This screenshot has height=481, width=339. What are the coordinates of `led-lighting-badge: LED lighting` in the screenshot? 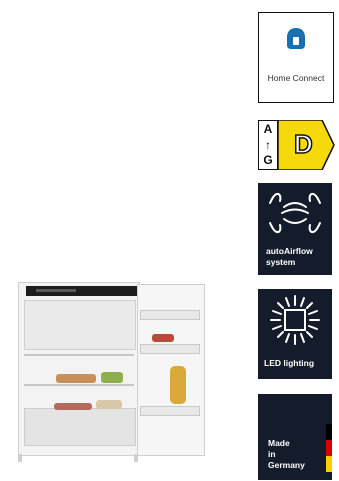 It's located at (295, 334).